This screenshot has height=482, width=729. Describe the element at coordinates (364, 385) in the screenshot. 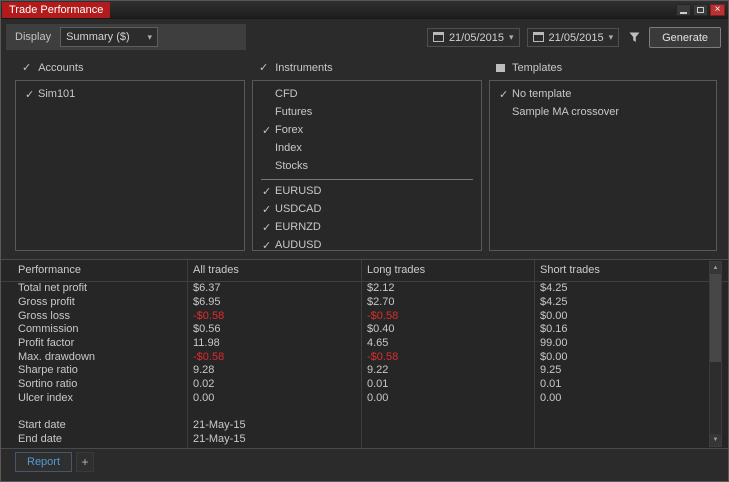

I see `table-row: Sortino ratio 0.02 0.01 0.01` at that location.